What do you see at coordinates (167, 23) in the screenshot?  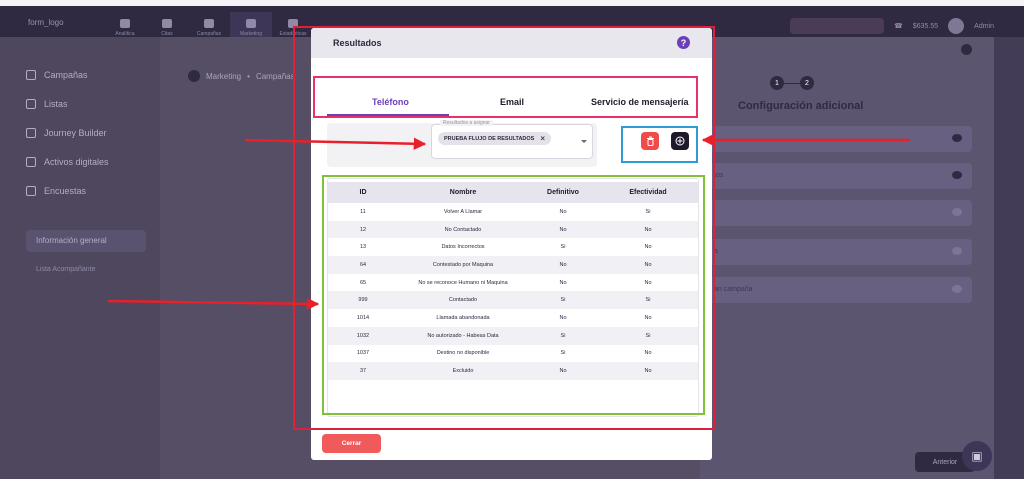 I see `layers-icon` at bounding box center [167, 23].